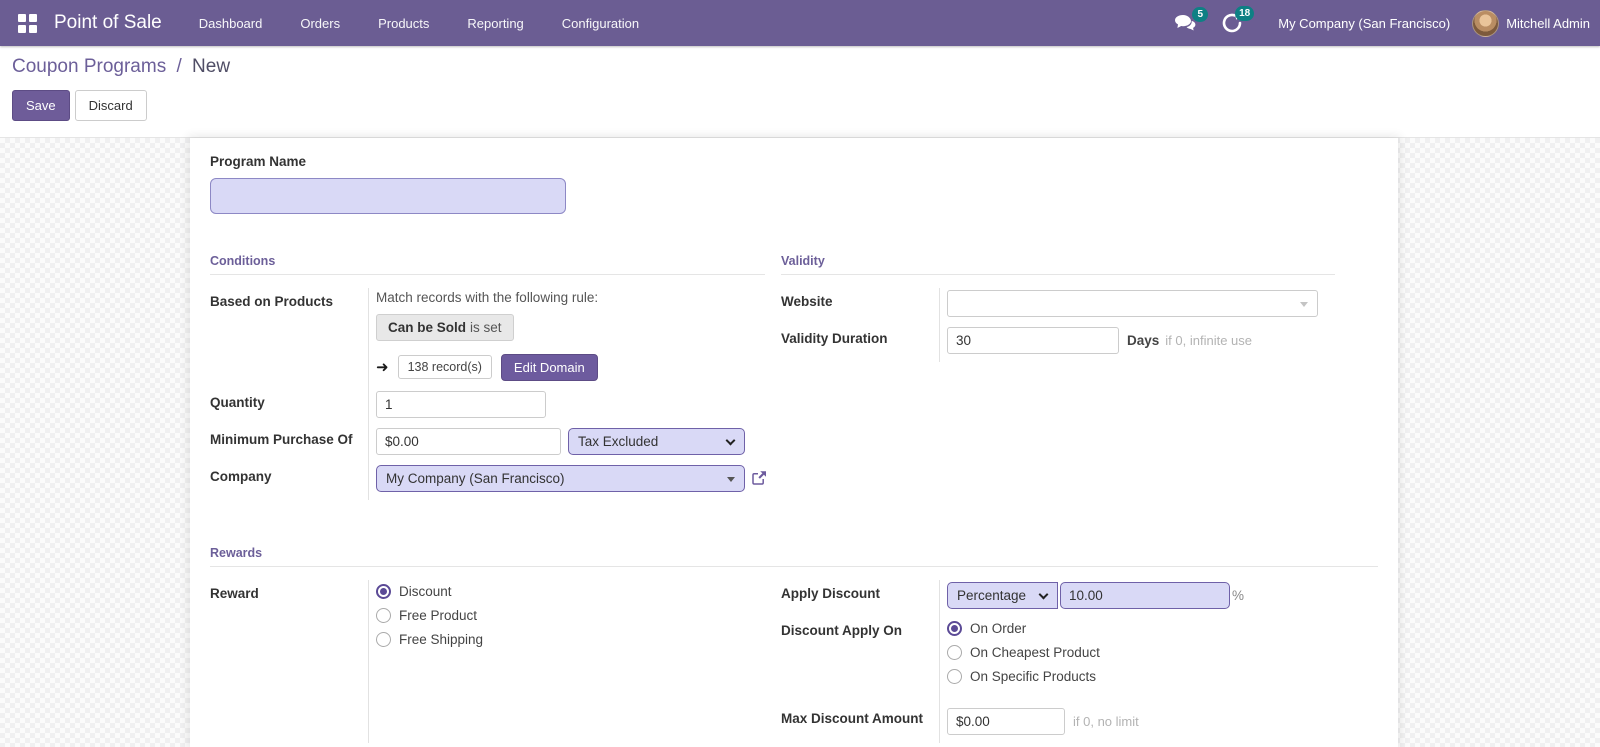 The image size is (1600, 747). What do you see at coordinates (281, 439) in the screenshot?
I see `minimum-purchase-label: Minimum Purchase Of` at bounding box center [281, 439].